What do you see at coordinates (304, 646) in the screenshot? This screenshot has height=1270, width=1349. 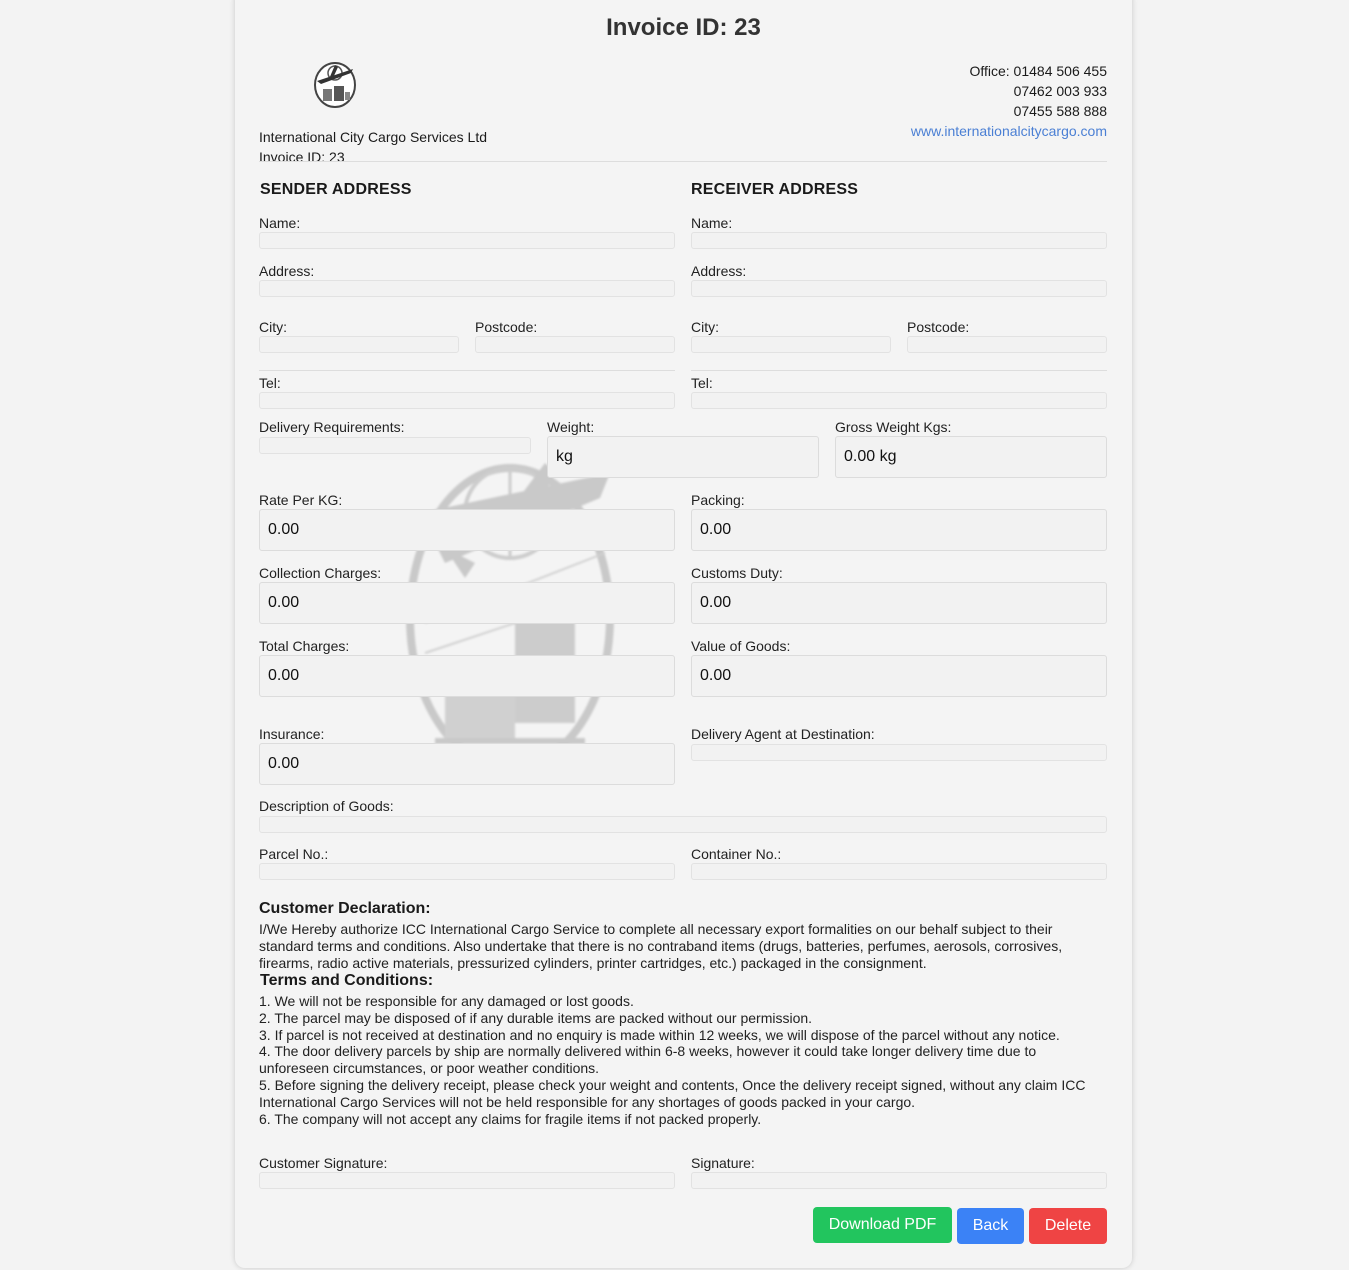 I see `total-label: Total Charges:` at bounding box center [304, 646].